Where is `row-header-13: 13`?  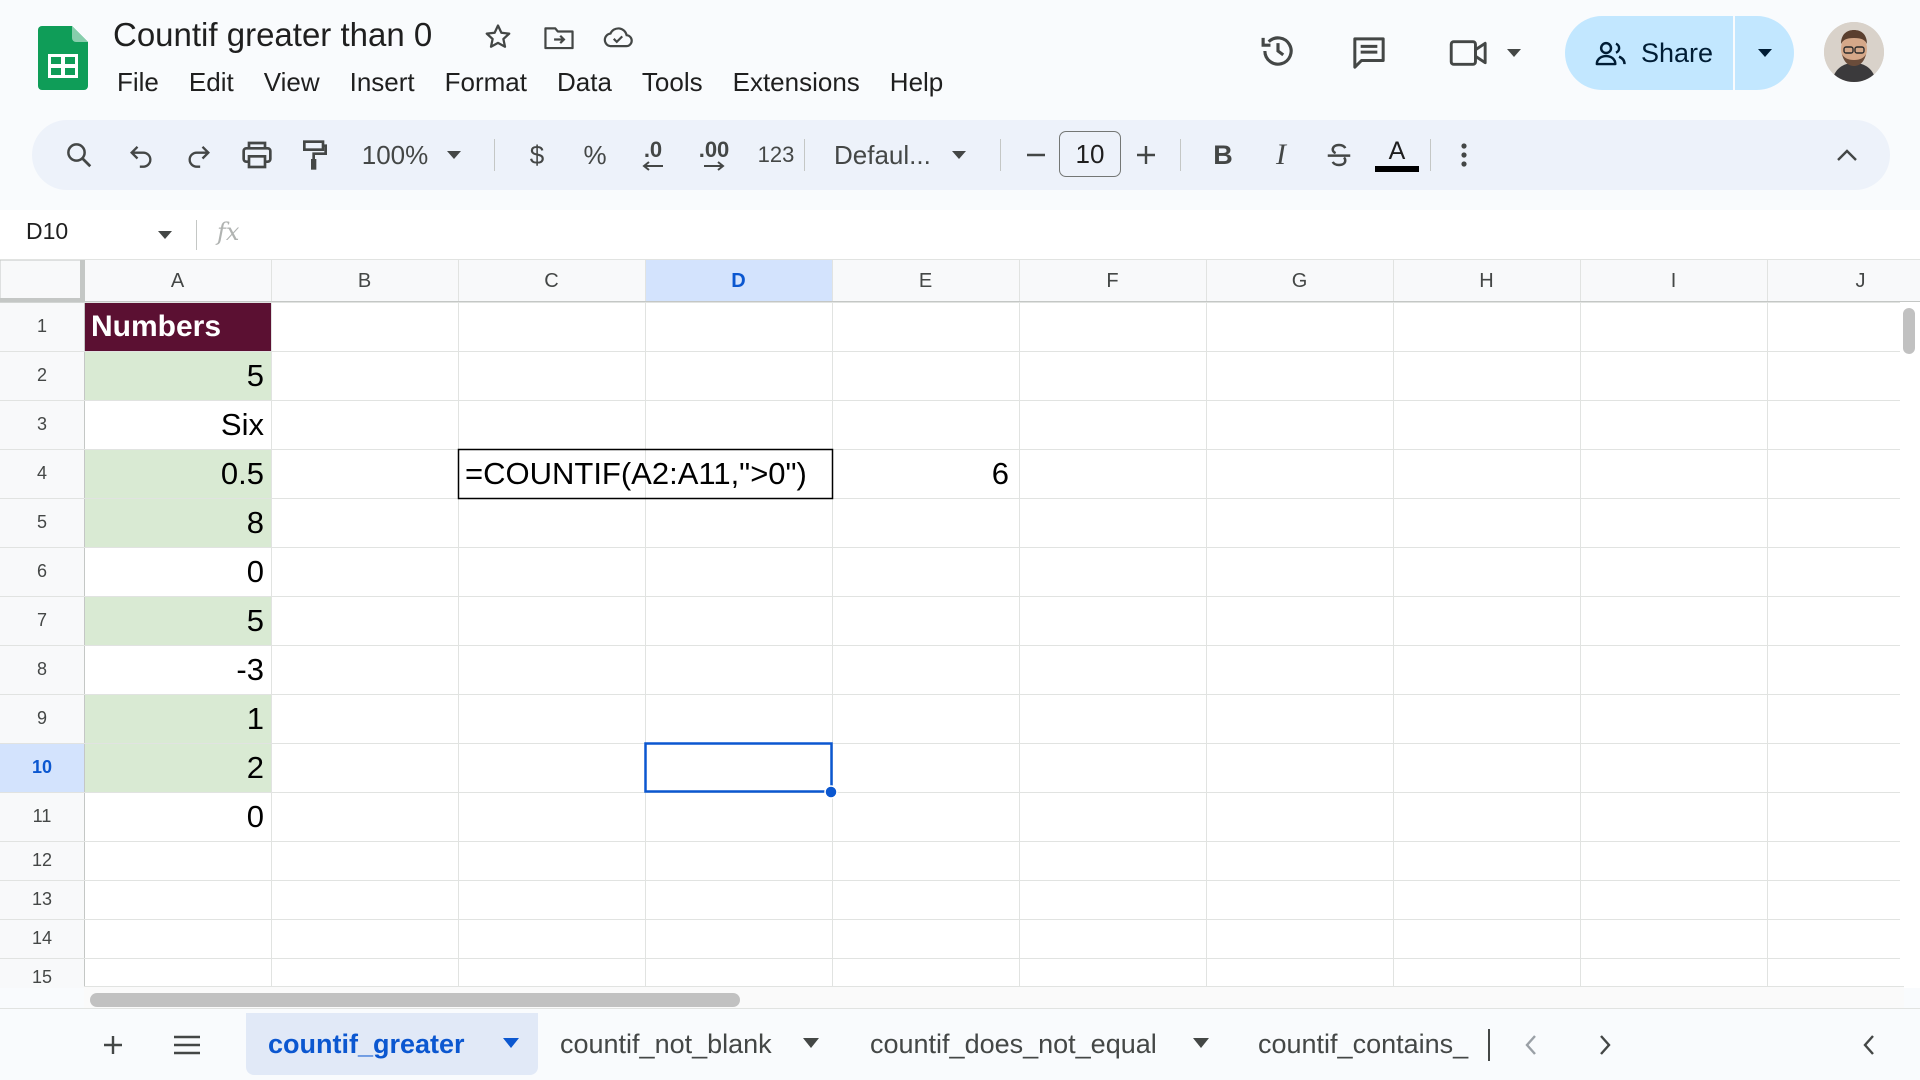 row-header-13: 13 is located at coordinates (42, 899).